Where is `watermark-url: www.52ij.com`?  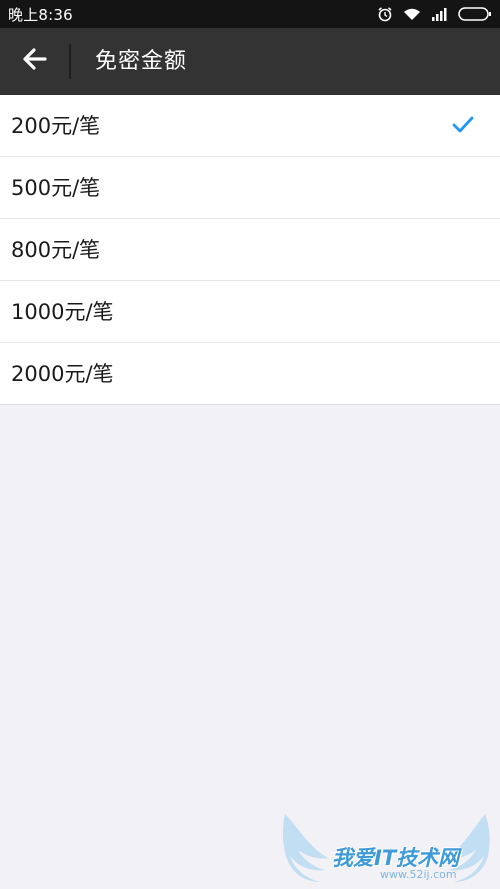 watermark-url: www.52ij.com is located at coordinates (418, 874).